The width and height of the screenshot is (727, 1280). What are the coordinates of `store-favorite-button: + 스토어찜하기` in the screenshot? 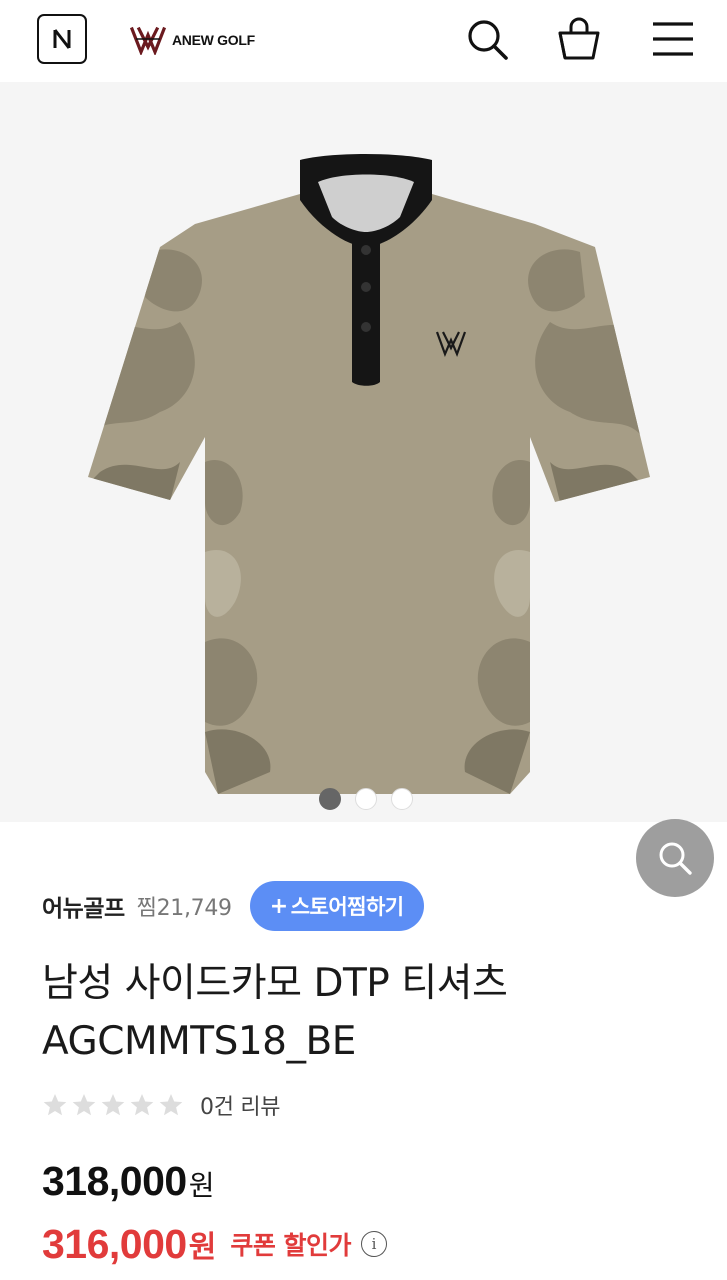 It's located at (336, 906).